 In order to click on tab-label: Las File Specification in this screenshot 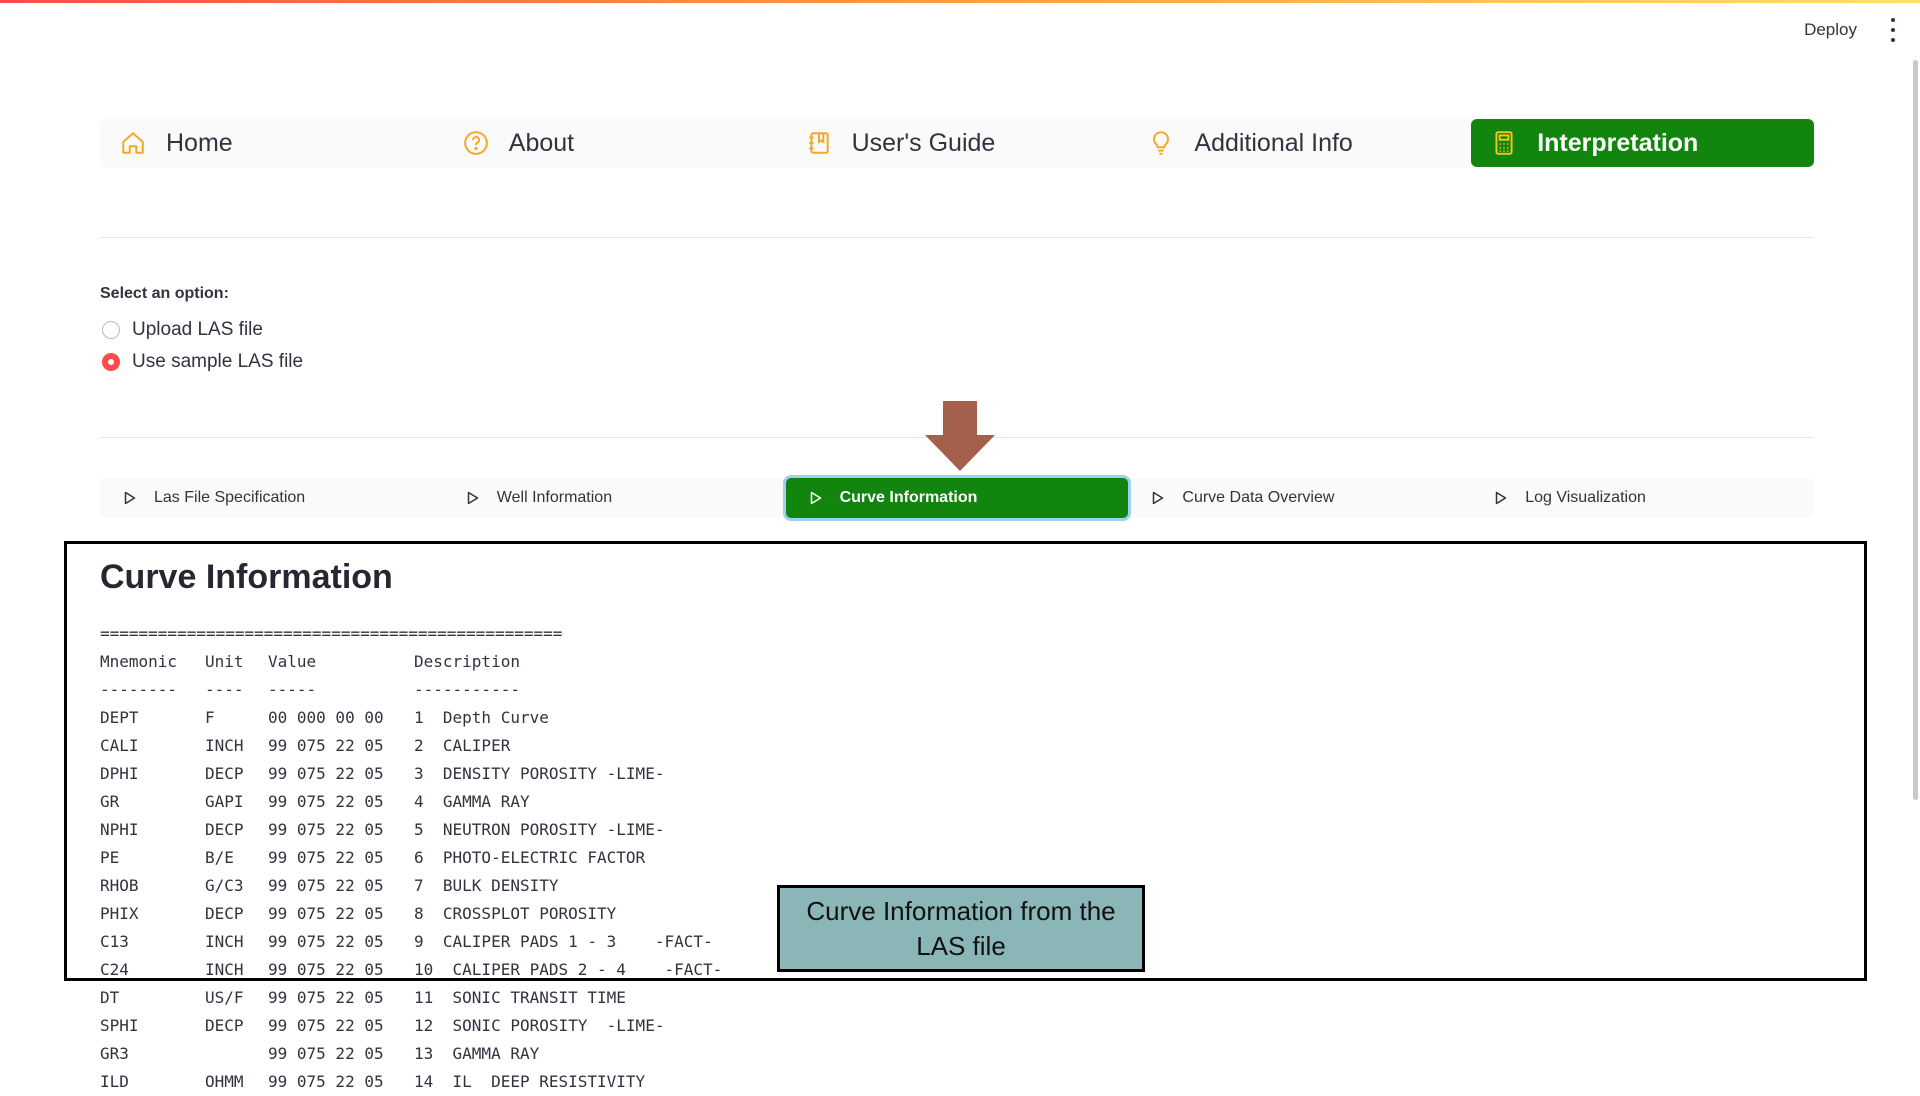, I will do `click(230, 497)`.